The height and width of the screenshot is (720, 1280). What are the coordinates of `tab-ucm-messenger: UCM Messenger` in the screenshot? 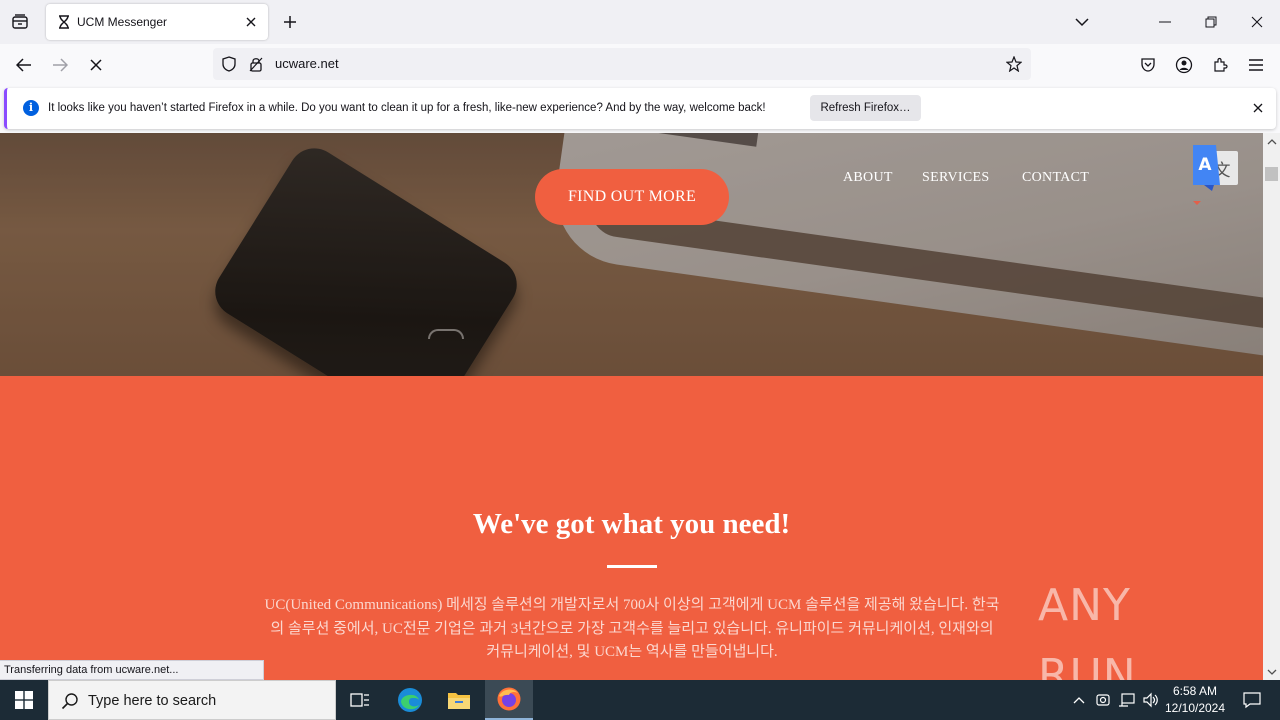 It's located at (157, 22).